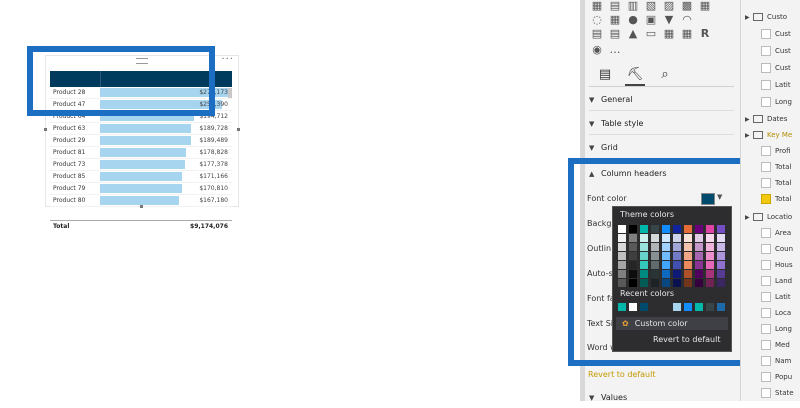 The width and height of the screenshot is (800, 408). Describe the element at coordinates (615, 6) in the screenshot. I see `area-chart-icon: ▤` at that location.